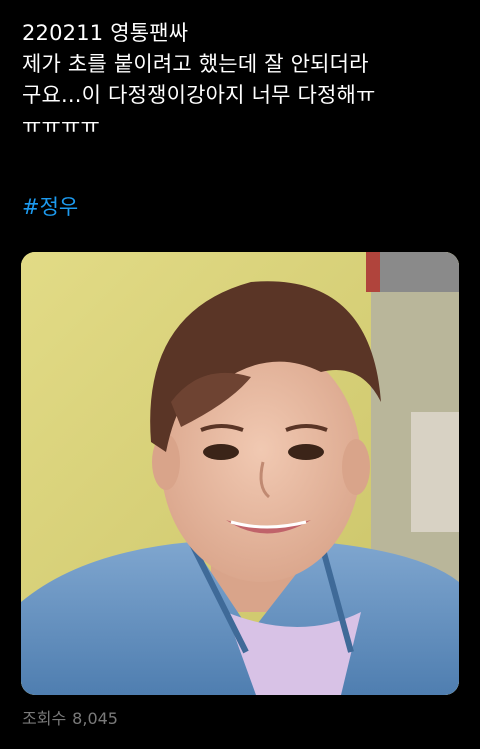 The image size is (480, 749). Describe the element at coordinates (95, 718) in the screenshot. I see `views-count: 8,045` at that location.